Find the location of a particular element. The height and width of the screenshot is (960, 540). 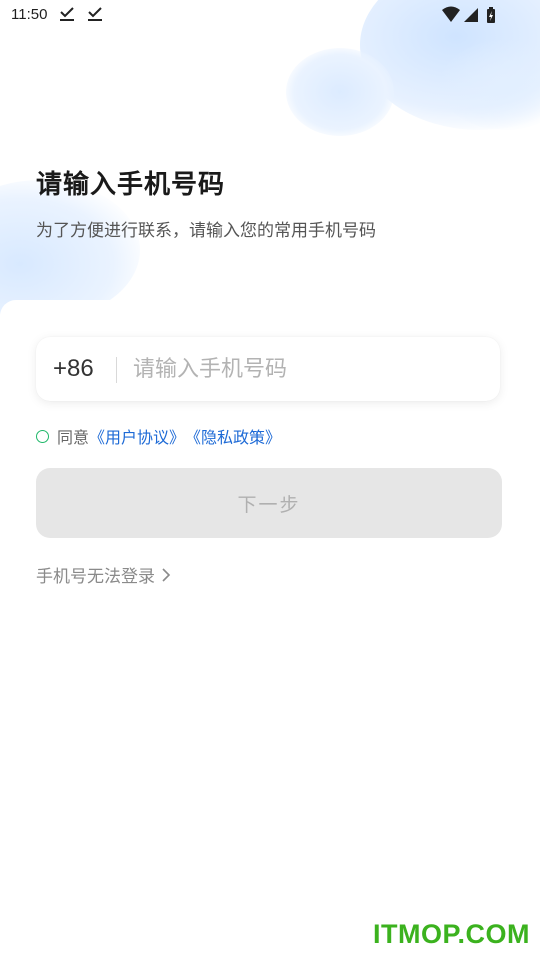

phone-input-card: +86 is located at coordinates (268, 369).